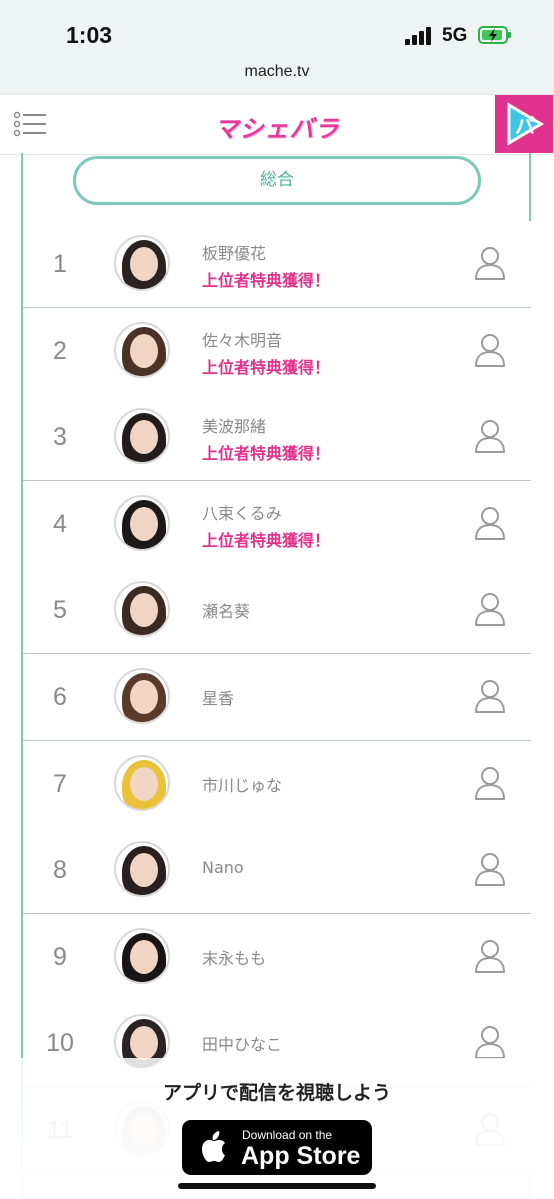  Describe the element at coordinates (242, 340) in the screenshot. I see `performer-name: 佐々木明音` at that location.